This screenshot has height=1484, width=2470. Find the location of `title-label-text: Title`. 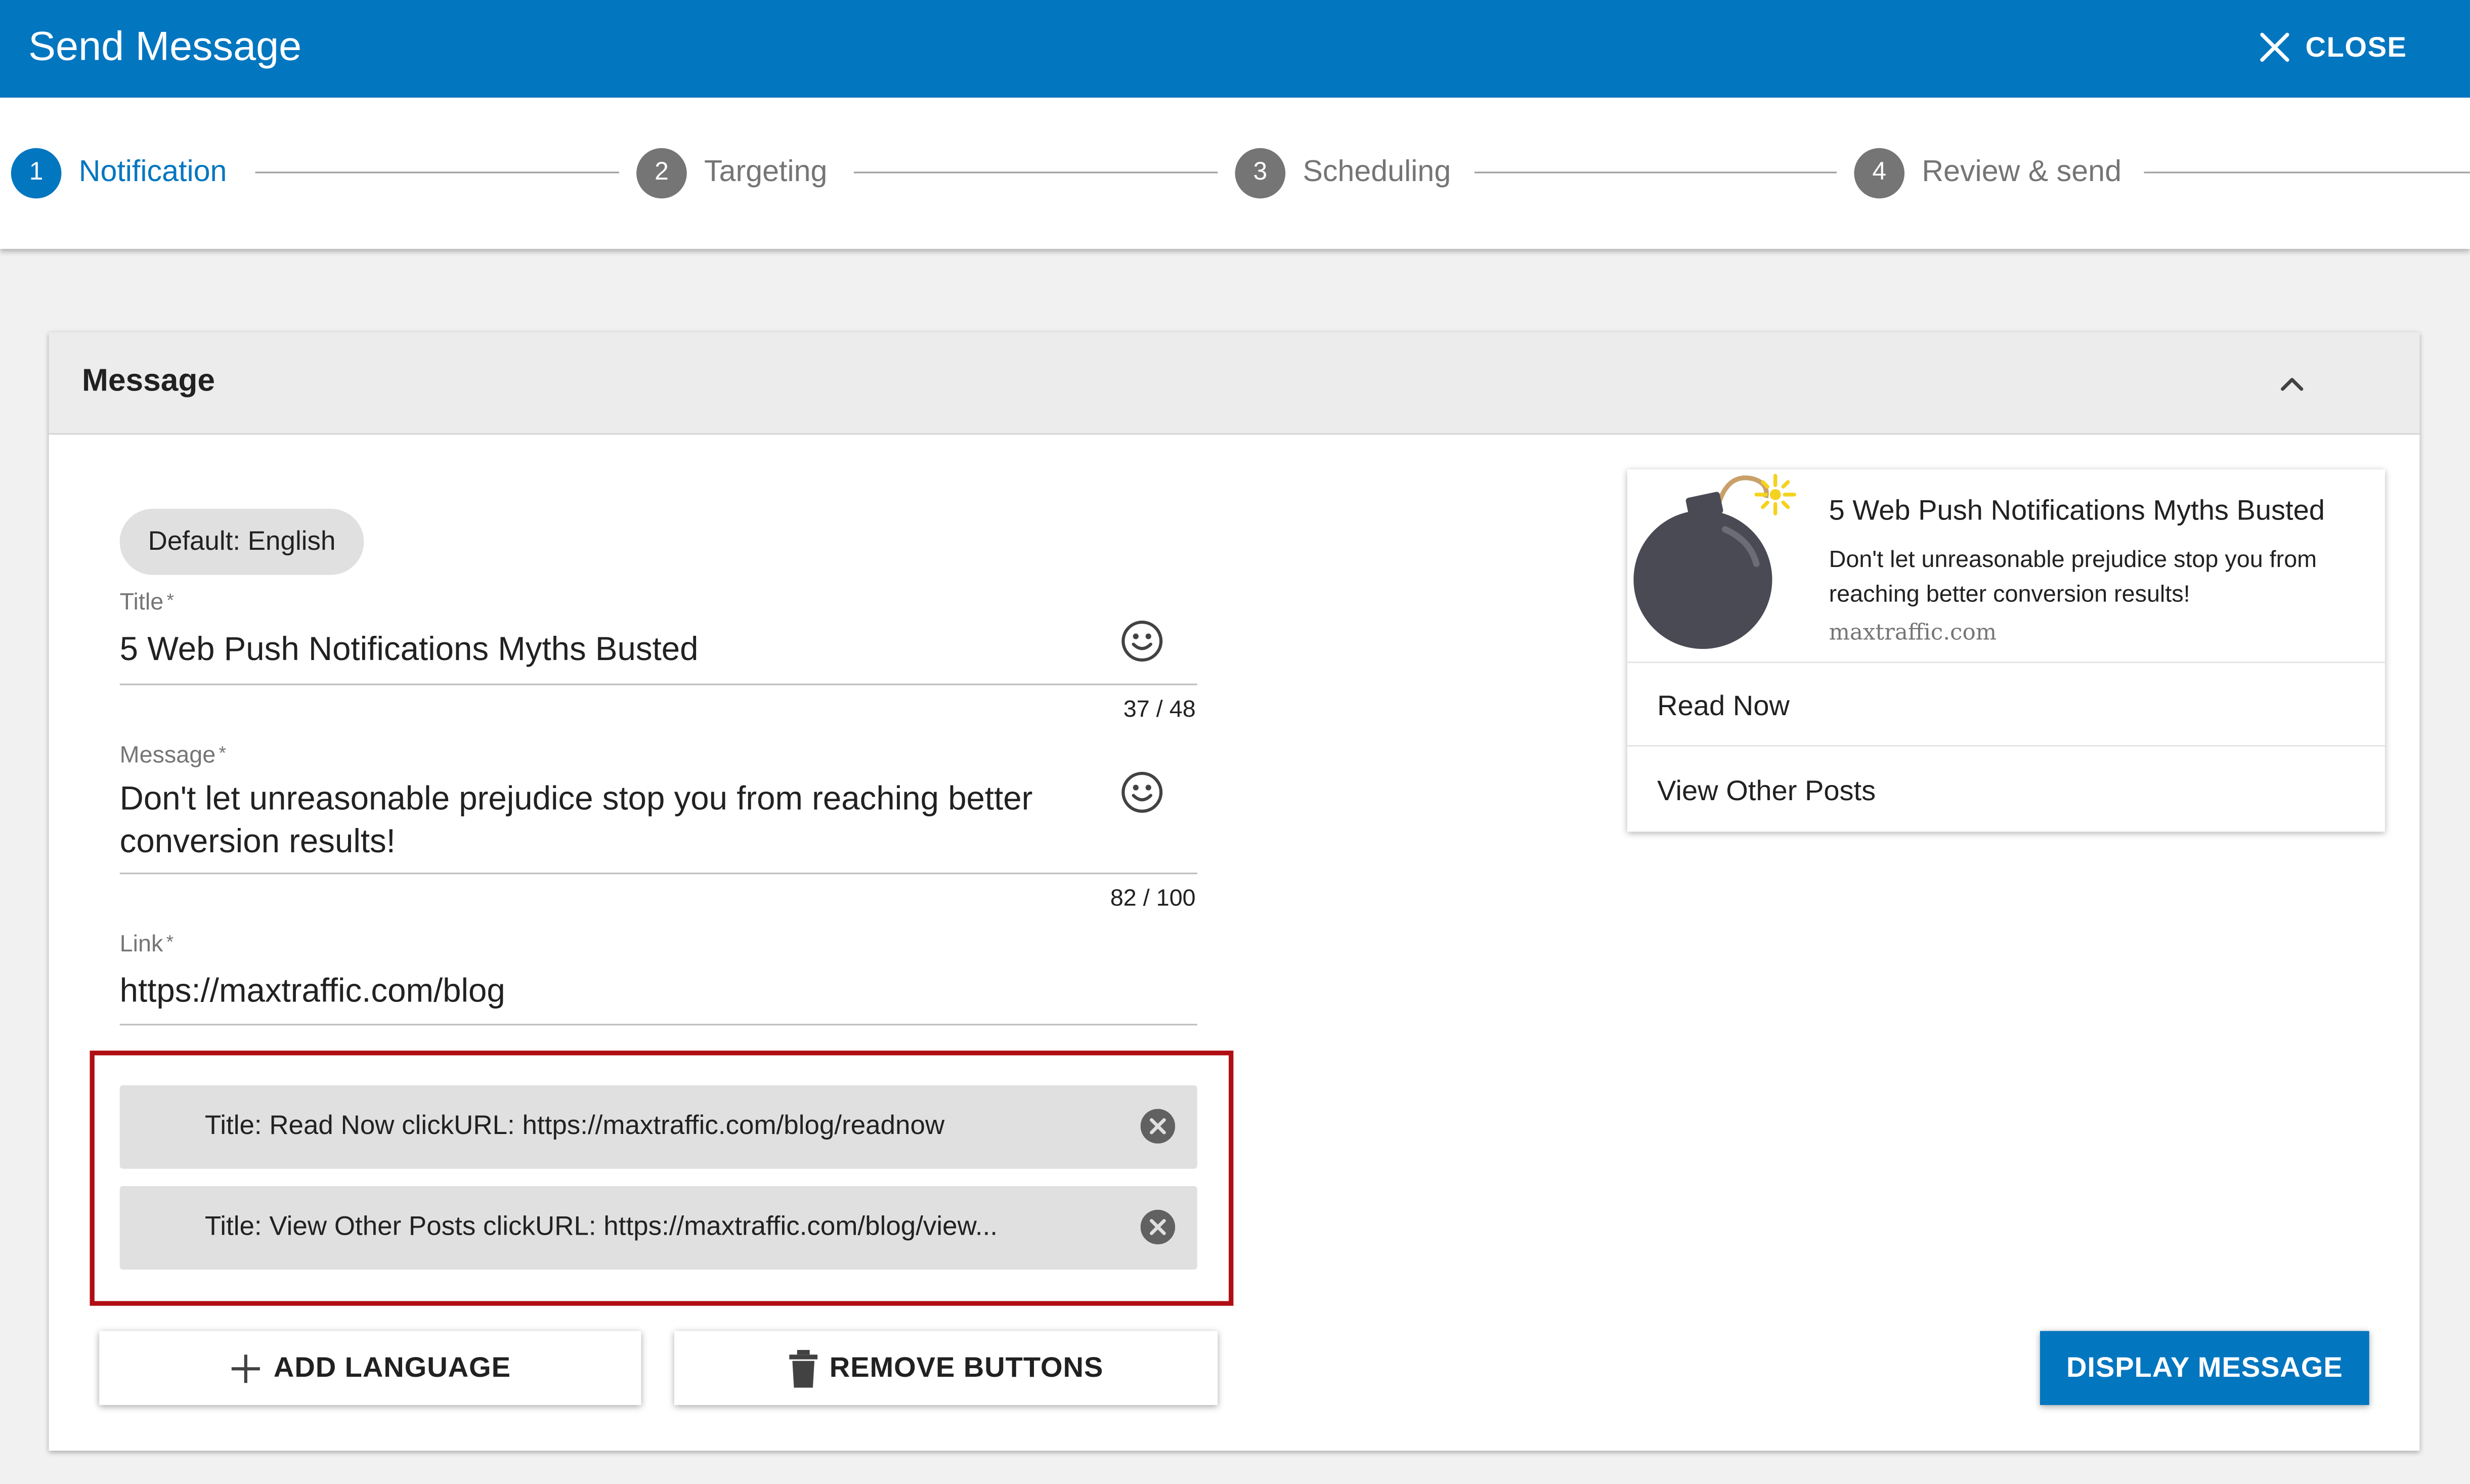

title-label-text: Title is located at coordinates (141, 602).